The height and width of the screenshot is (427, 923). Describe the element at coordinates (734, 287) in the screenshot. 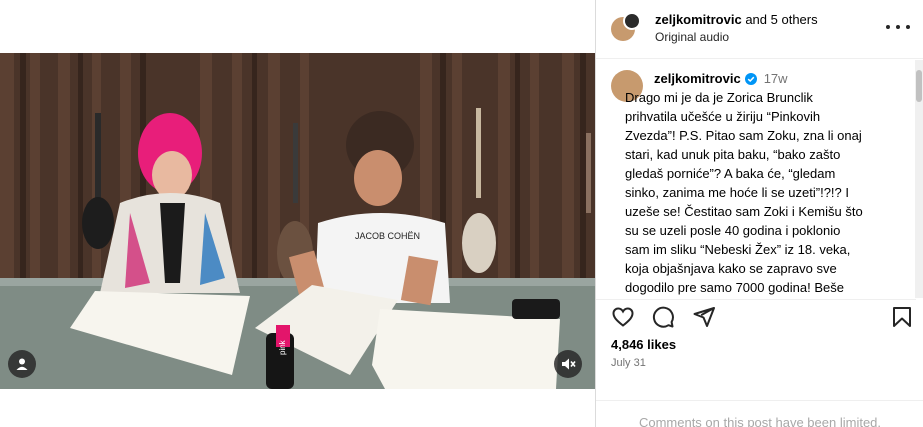

I see `caption-line: dogodilo pre samo 7000 godina! Beše` at that location.